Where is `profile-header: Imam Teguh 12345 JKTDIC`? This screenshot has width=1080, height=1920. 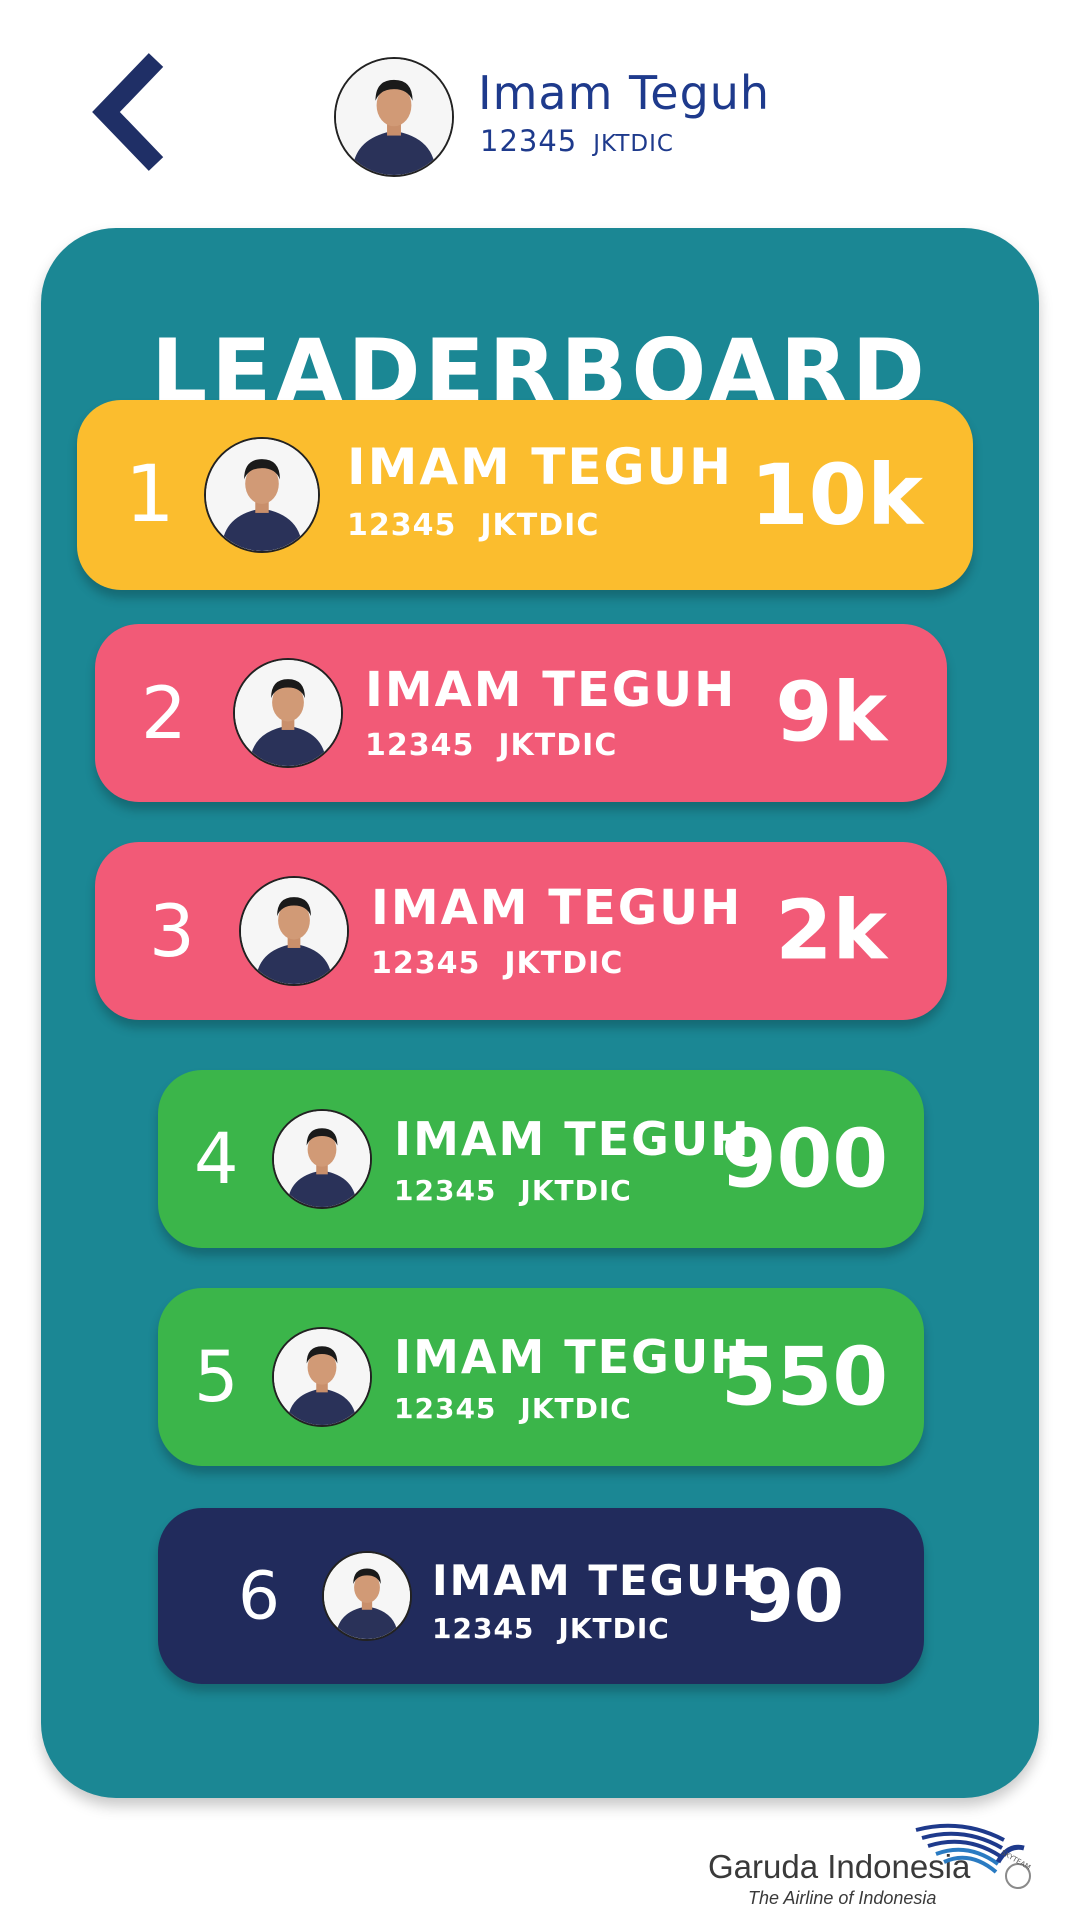
profile-header: Imam Teguh 12345 JKTDIC is located at coordinates (540, 100).